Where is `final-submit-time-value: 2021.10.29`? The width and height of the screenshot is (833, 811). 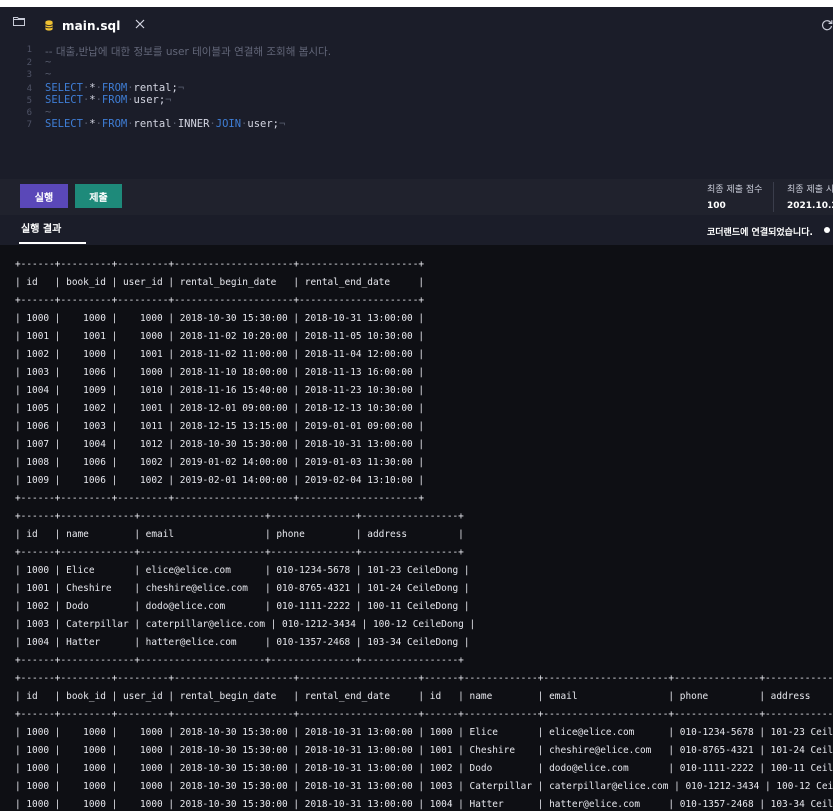
final-submit-time-value: 2021.10.29 is located at coordinates (810, 206).